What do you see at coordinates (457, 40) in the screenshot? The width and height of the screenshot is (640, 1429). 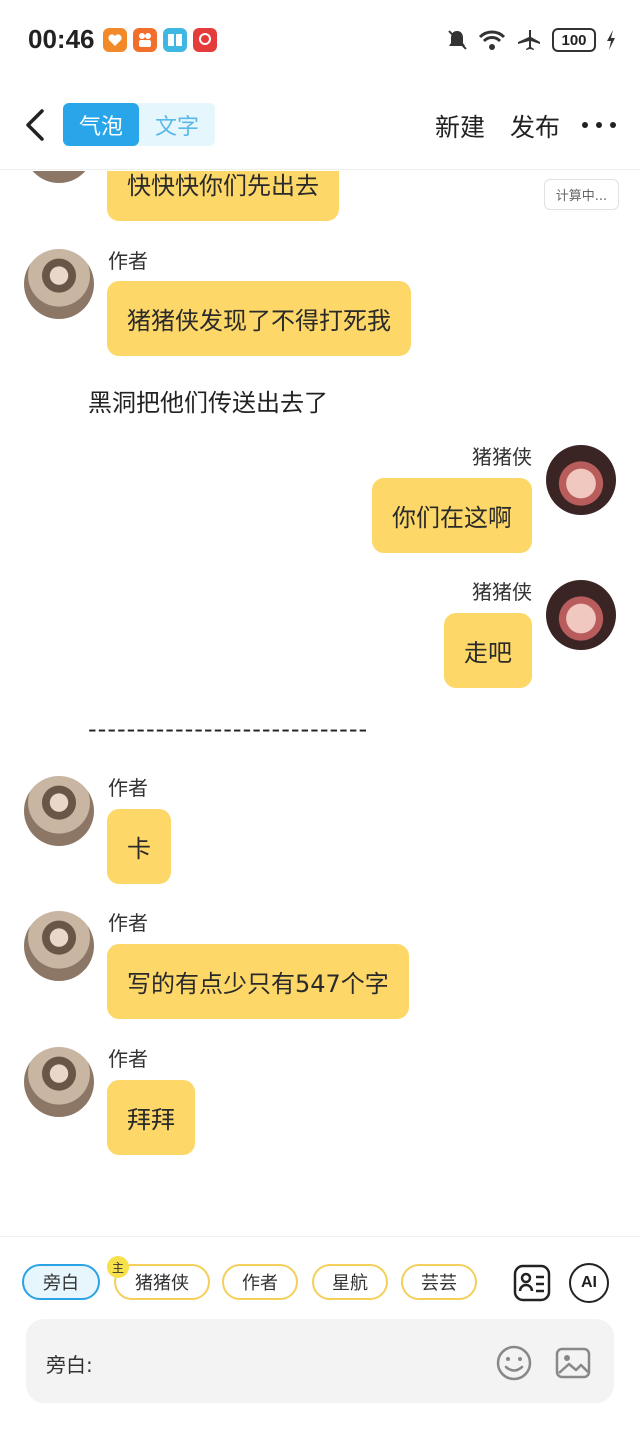 I see `mute-notification-icon` at bounding box center [457, 40].